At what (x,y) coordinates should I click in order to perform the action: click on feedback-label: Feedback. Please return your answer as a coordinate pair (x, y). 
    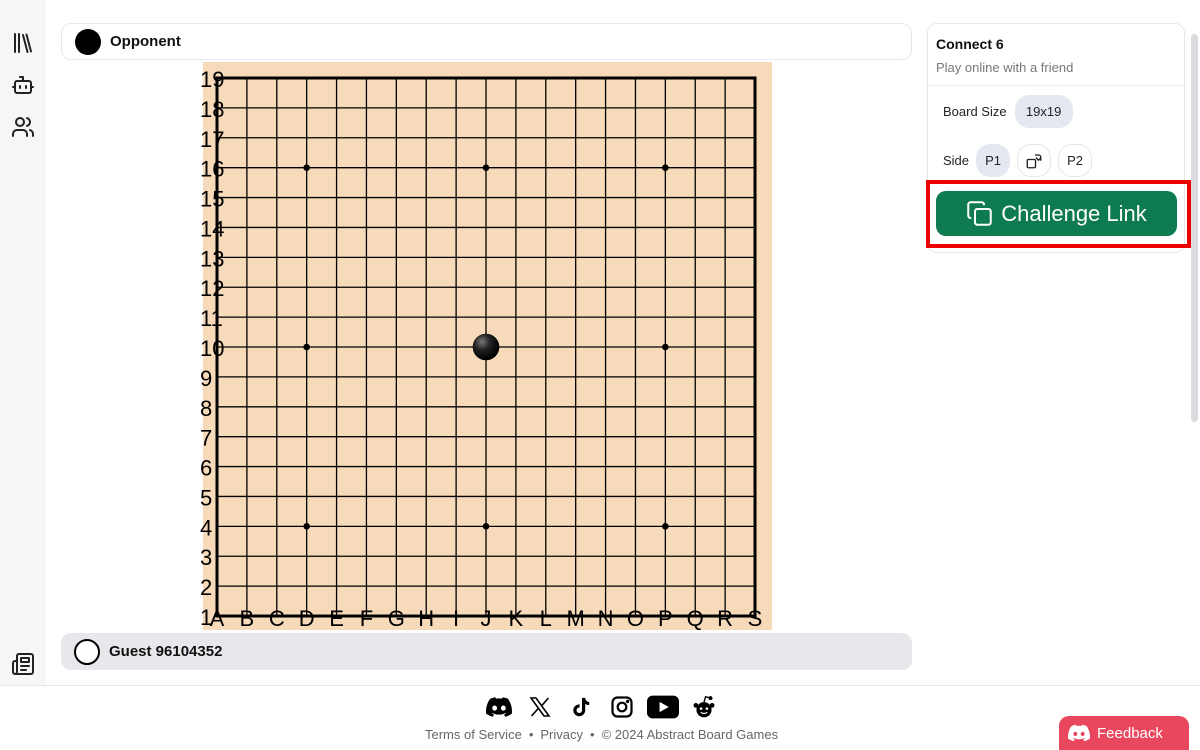
    Looking at the image, I should click on (1130, 733).